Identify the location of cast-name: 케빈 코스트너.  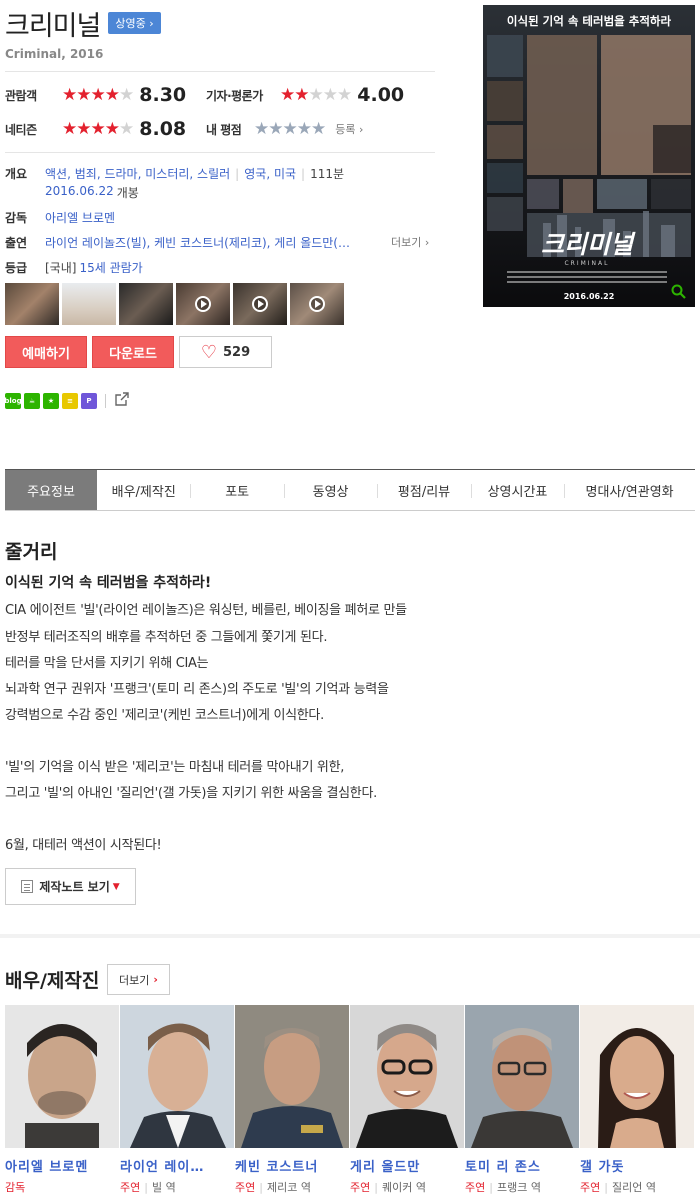
(292, 1165).